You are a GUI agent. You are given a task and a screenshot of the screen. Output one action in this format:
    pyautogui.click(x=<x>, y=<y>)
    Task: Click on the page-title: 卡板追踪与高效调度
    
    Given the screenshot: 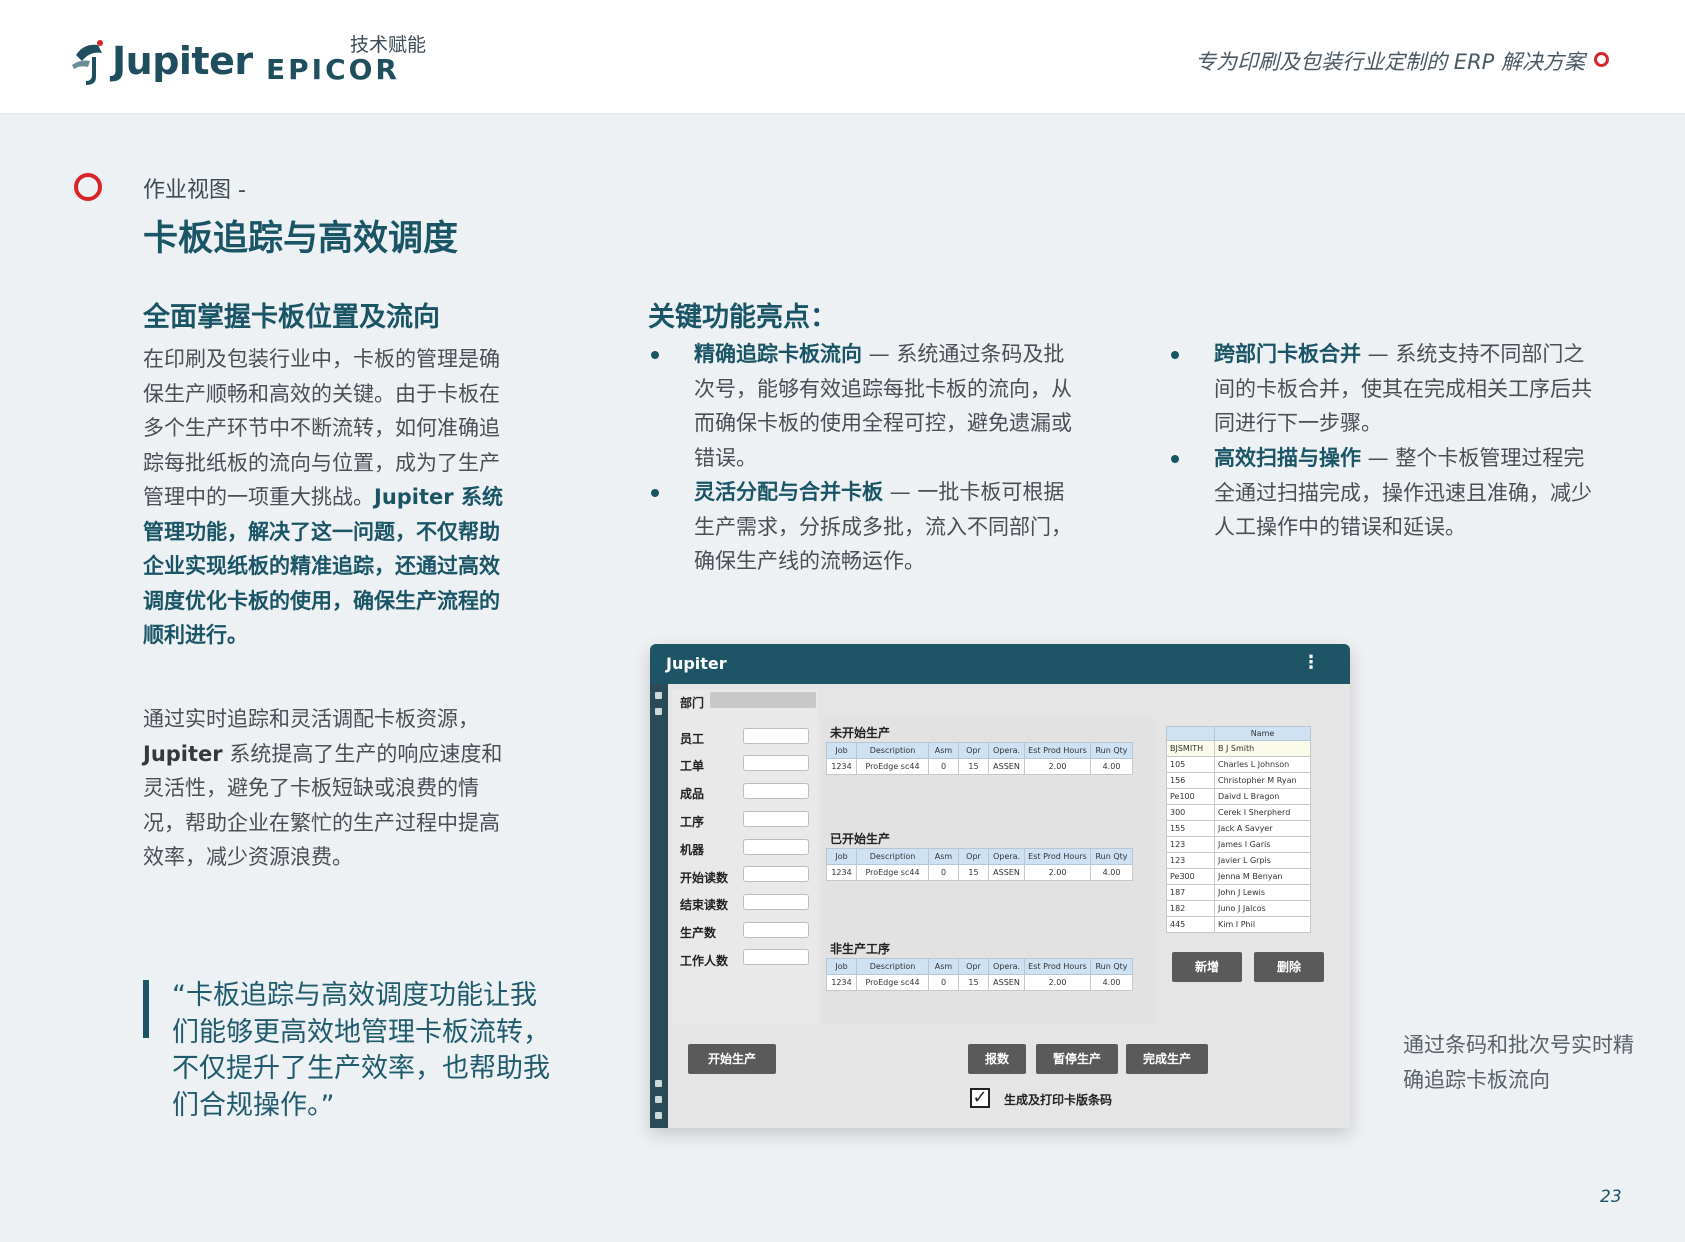 What is the action you would take?
    pyautogui.click(x=301, y=239)
    